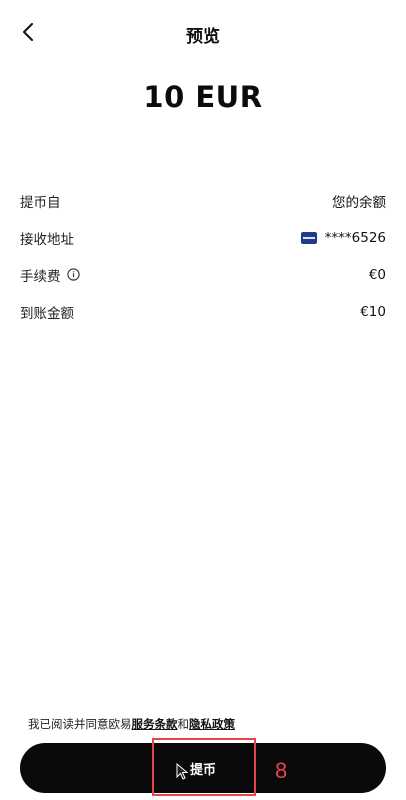  I want to click on terms-of-service-link: 服务条款, so click(155, 724).